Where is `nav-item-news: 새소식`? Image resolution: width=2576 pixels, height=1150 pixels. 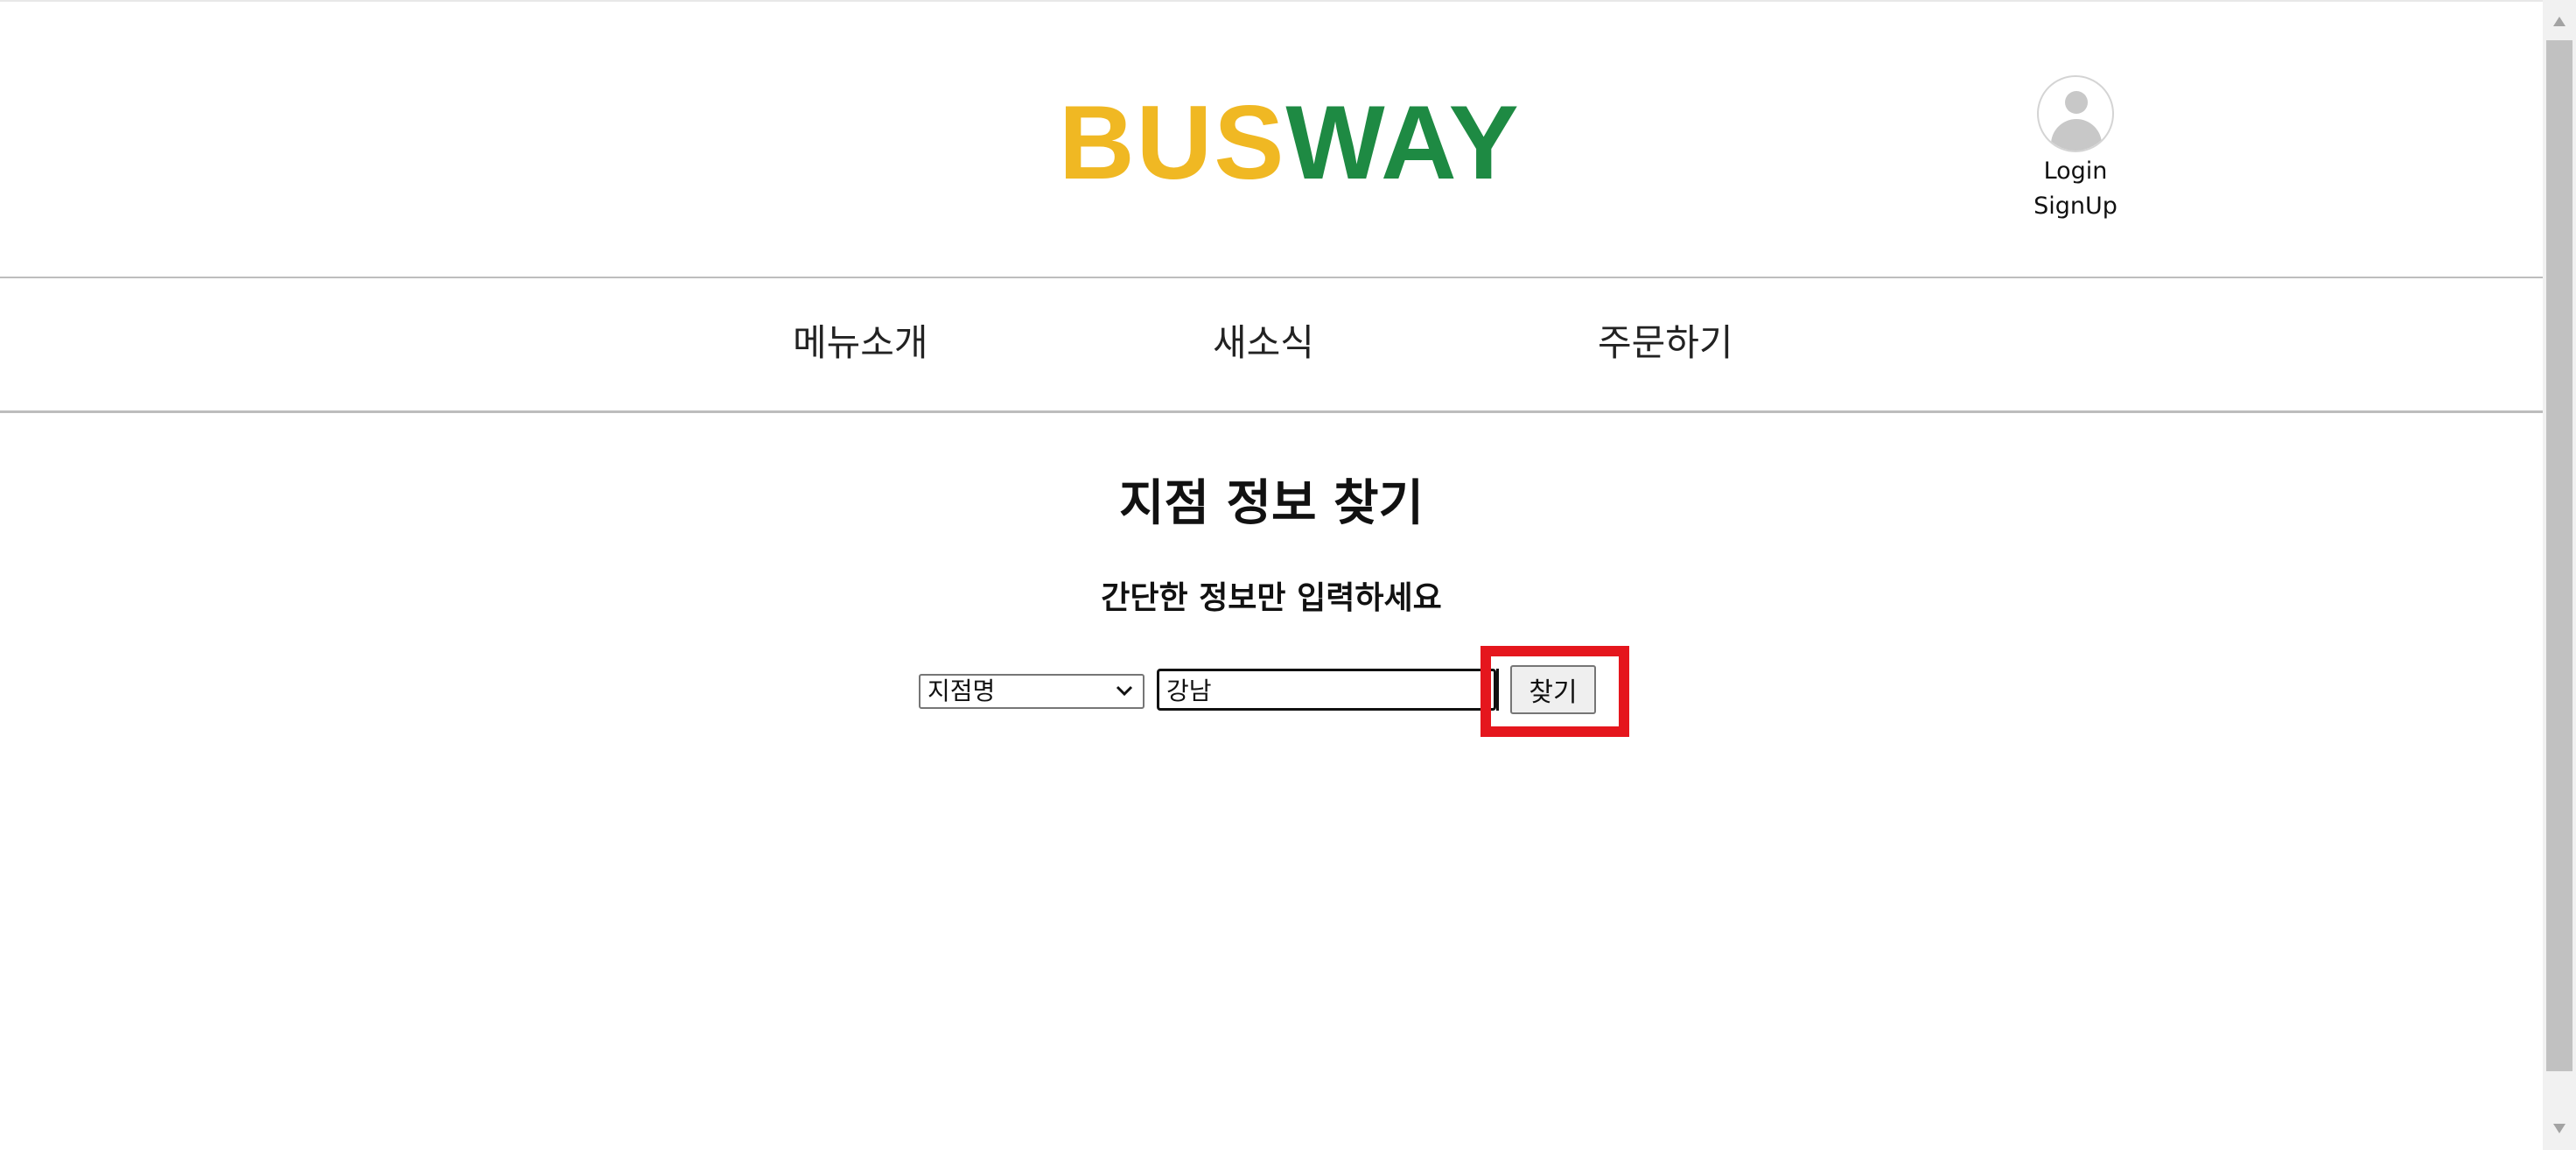 nav-item-news: 새소식 is located at coordinates (1263, 343).